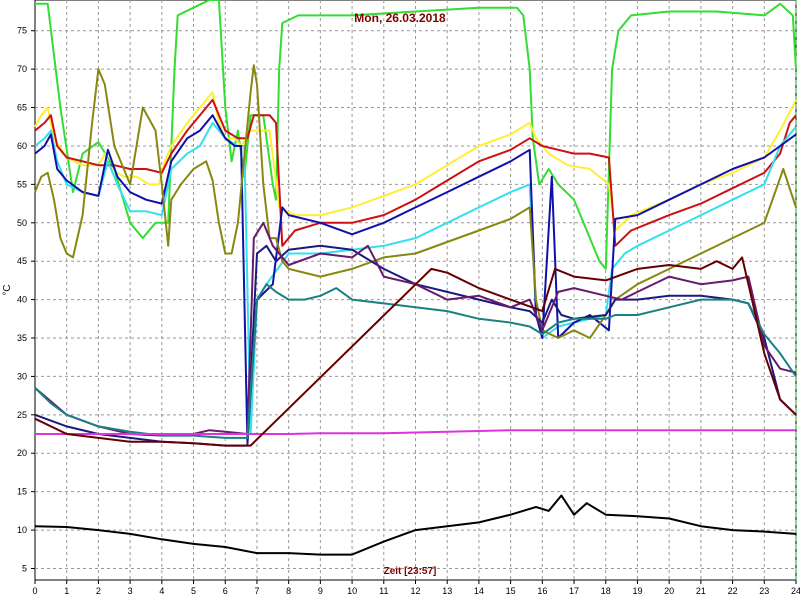  I want to click on y-tick-label: 25, so click(22, 415).